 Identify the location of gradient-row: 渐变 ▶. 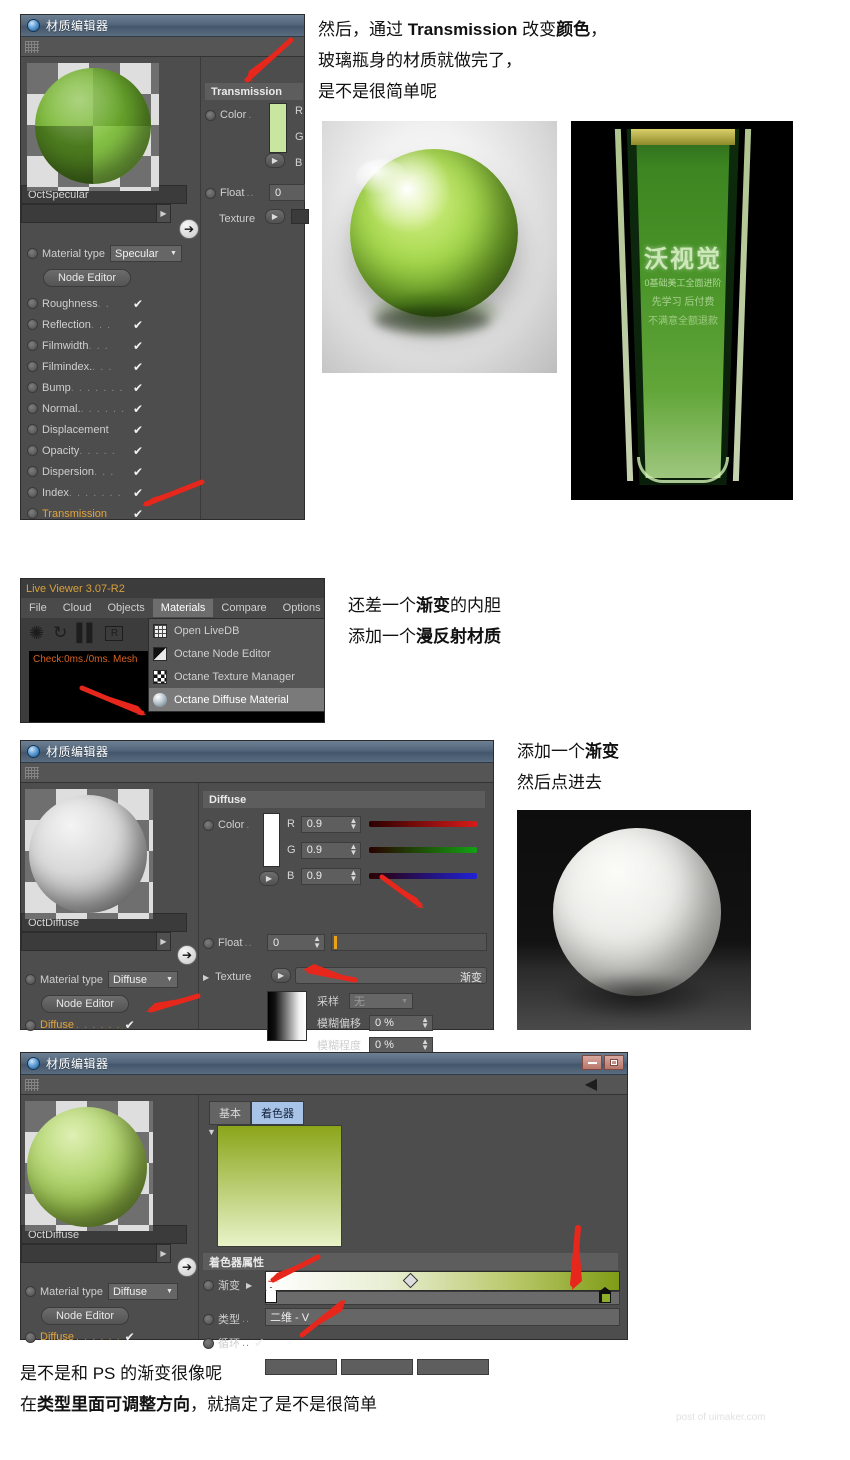
(227, 1285).